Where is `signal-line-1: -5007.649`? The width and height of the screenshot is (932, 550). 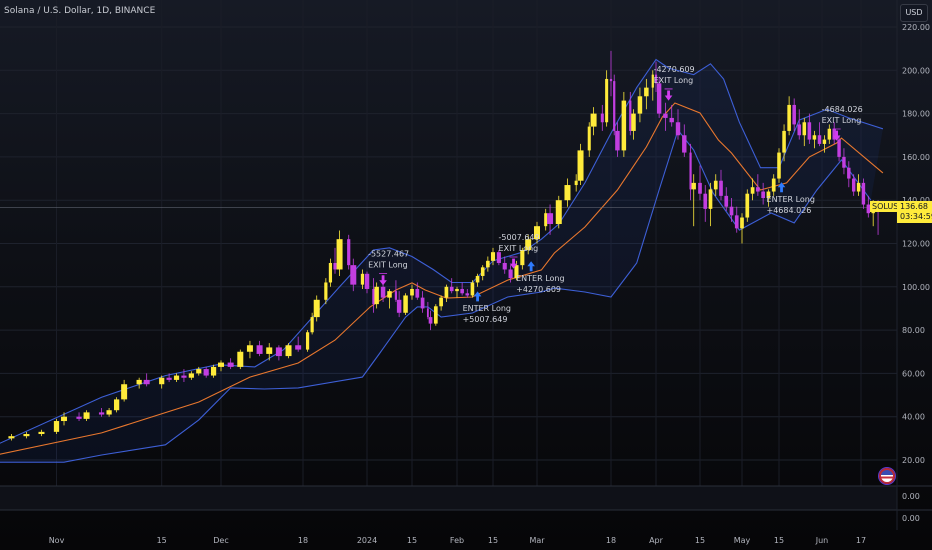 signal-line-1: -5007.649 is located at coordinates (519, 237).